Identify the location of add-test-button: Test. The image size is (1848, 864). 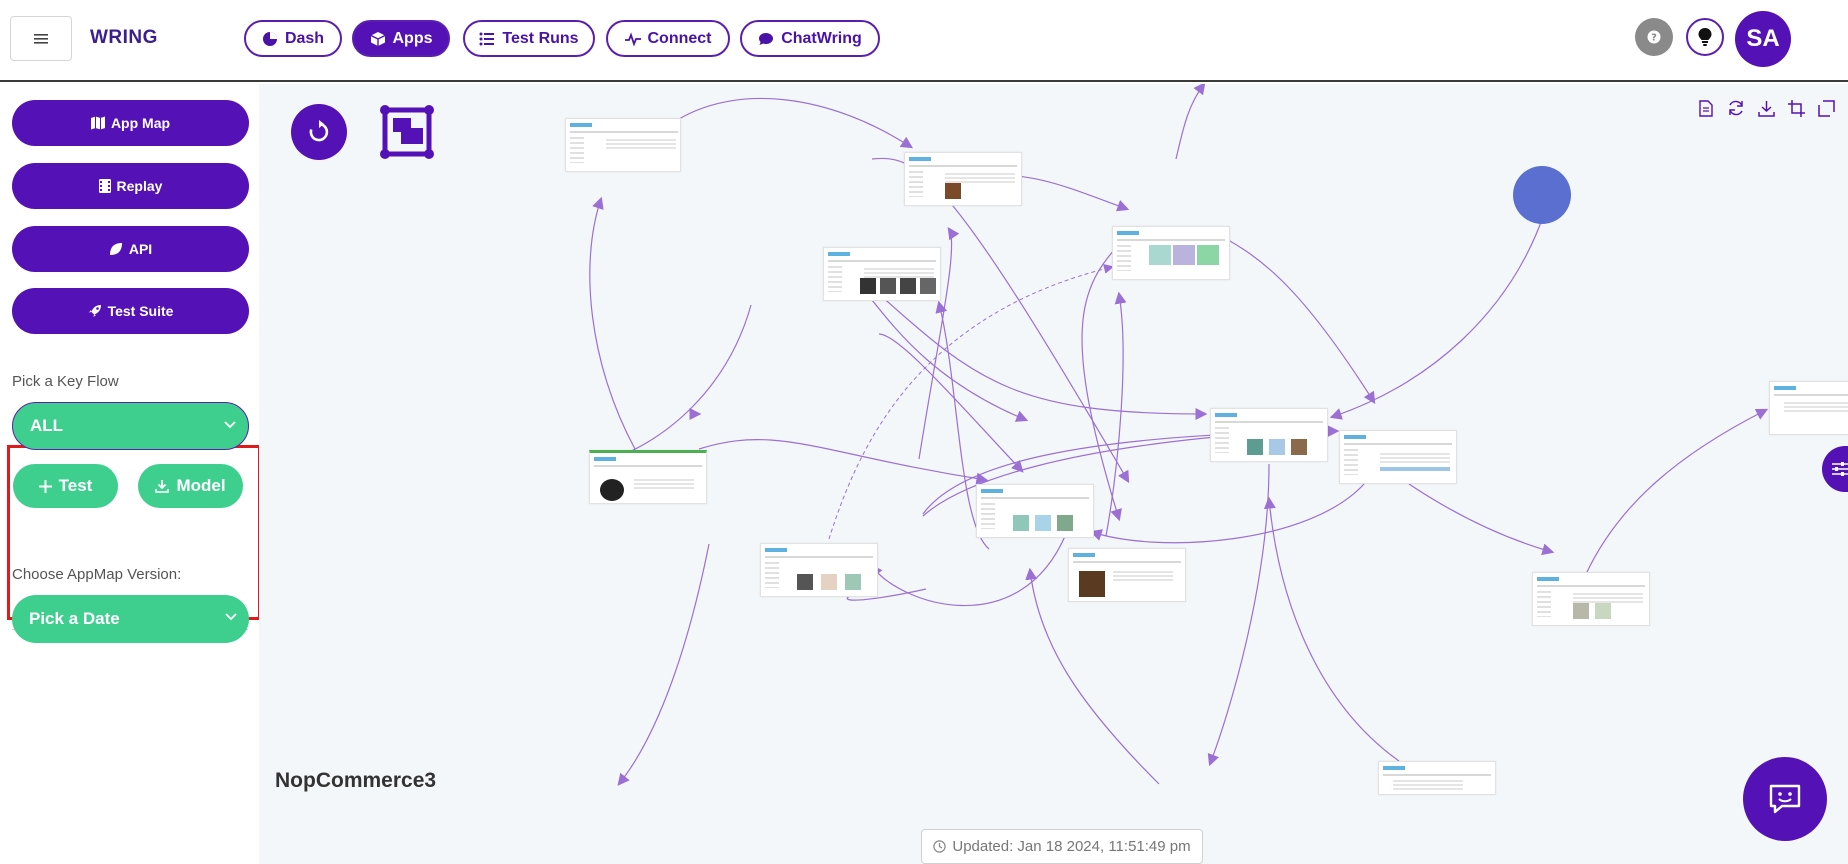
(65, 486).